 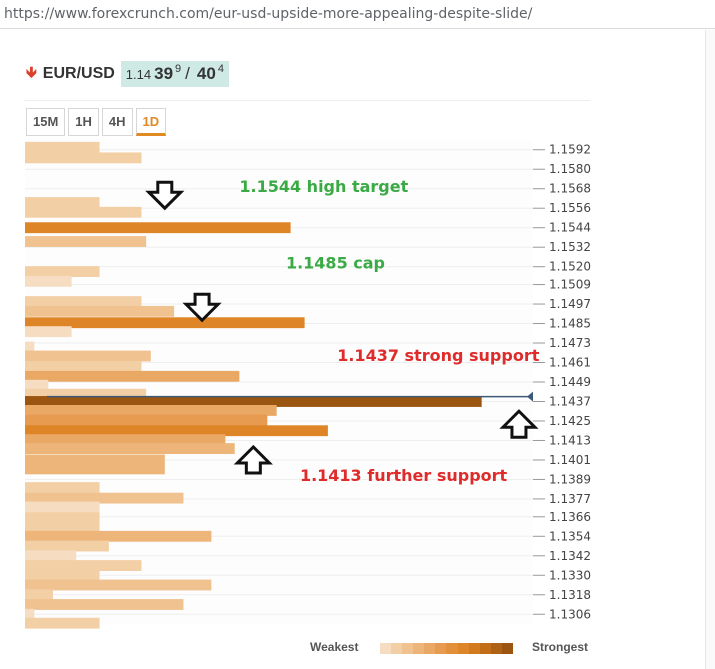 What do you see at coordinates (570, 189) in the screenshot?
I see `price-tick-label: 1.1568` at bounding box center [570, 189].